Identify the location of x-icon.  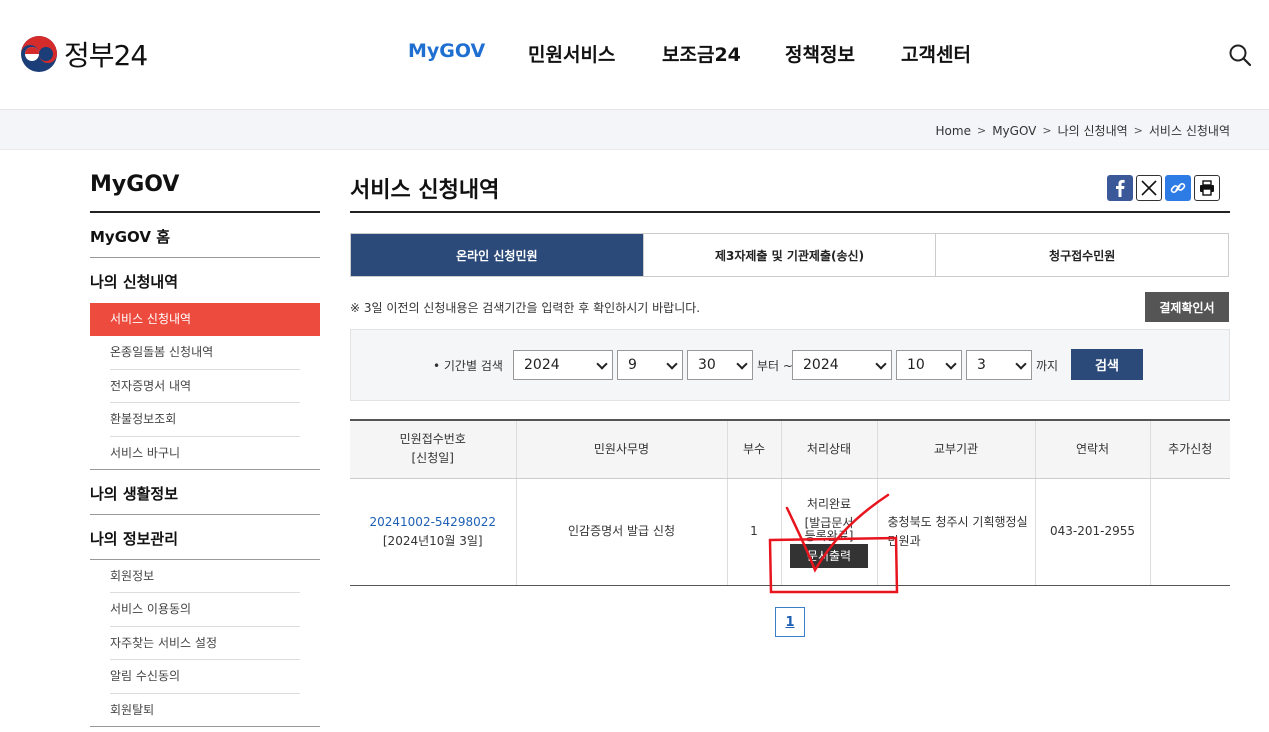
(1149, 188).